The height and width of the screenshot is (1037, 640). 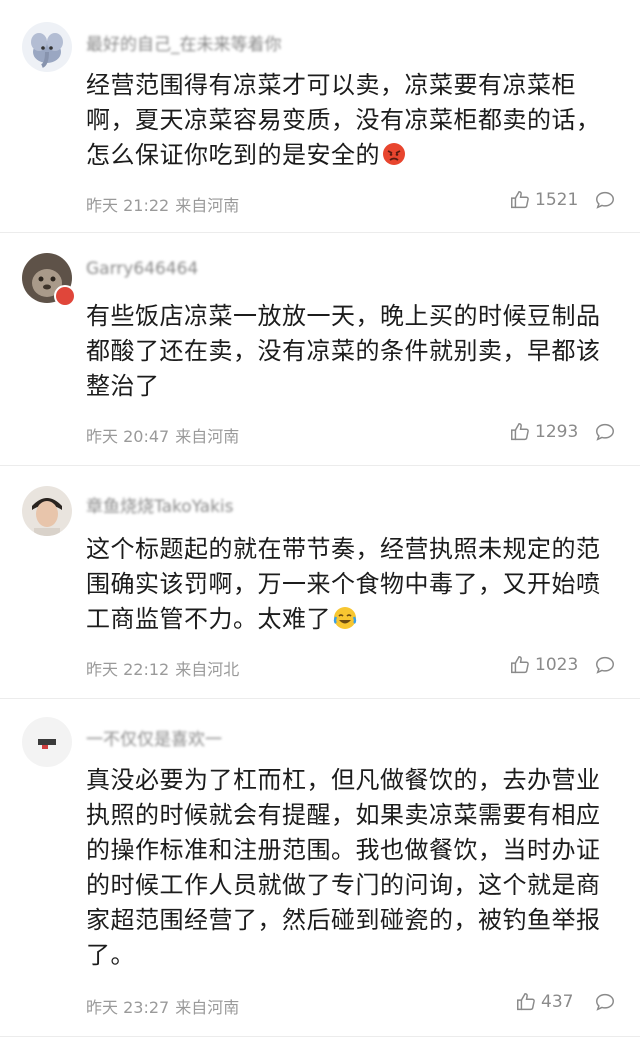 I want to click on timestamp: 昨天 20:47, so click(x=128, y=436).